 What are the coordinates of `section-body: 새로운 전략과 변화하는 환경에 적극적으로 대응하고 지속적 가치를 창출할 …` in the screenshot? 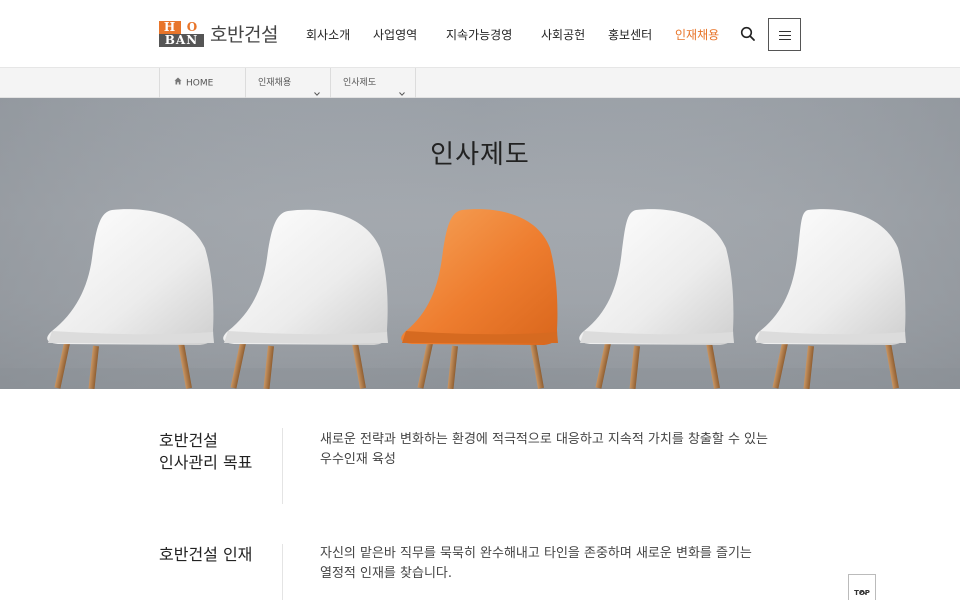 It's located at (560, 450).